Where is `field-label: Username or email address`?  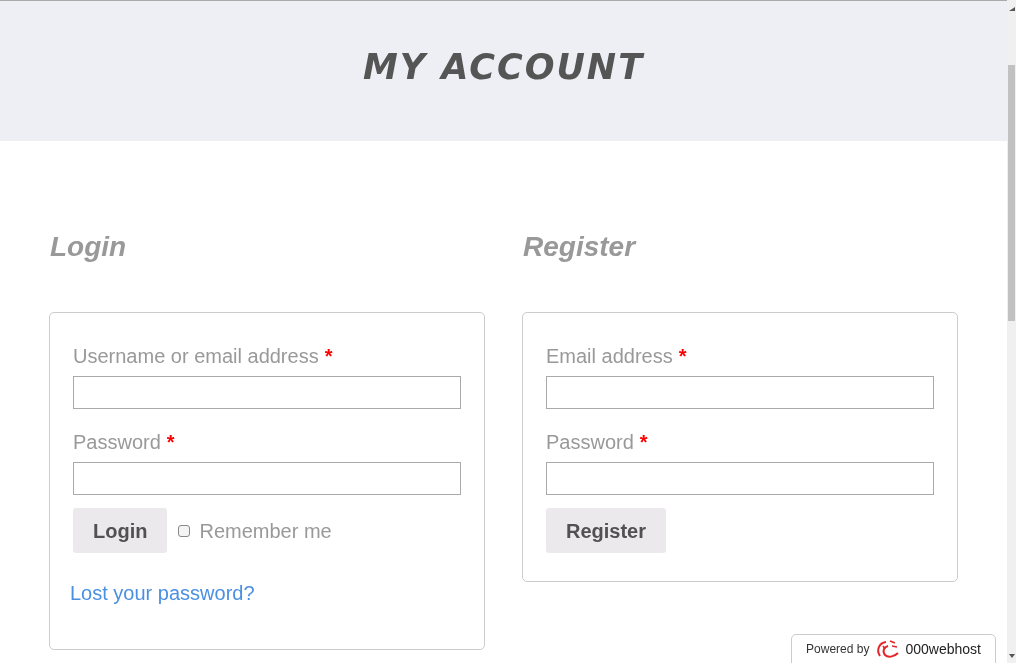 field-label: Username or email address is located at coordinates (196, 356).